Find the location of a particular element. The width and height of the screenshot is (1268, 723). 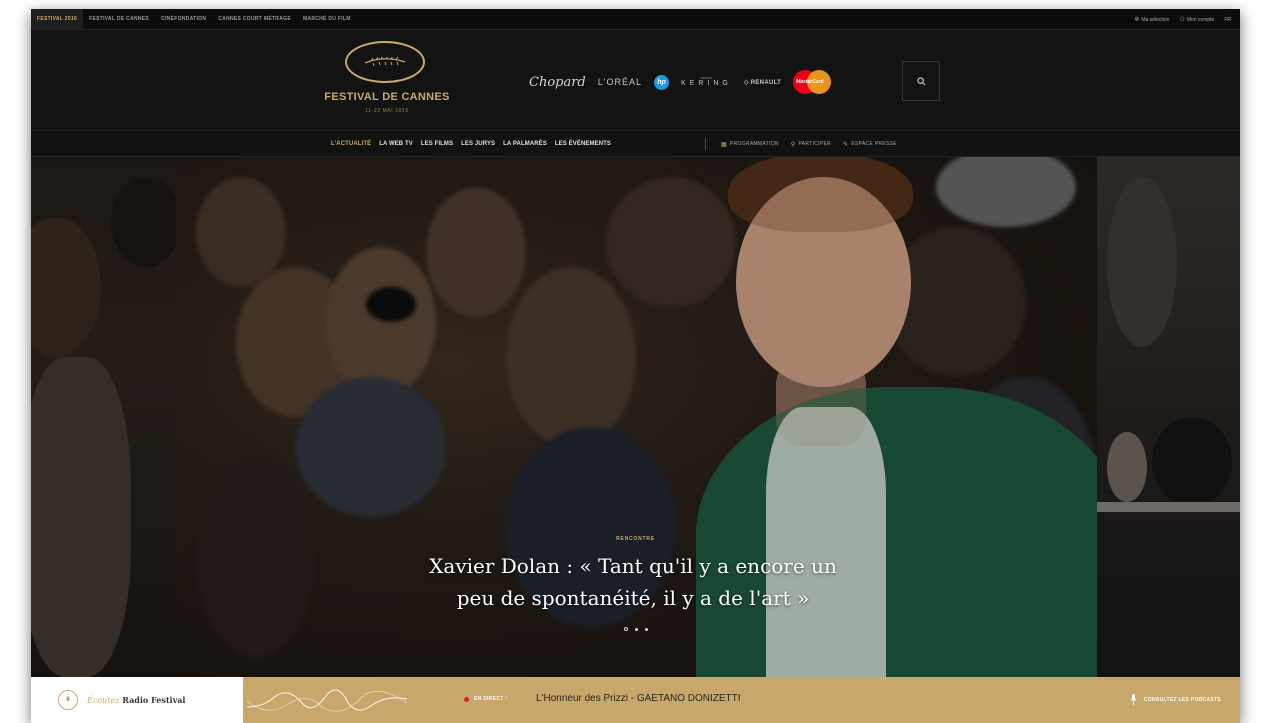

link-festival-2016: FESTIVAL 2016 is located at coordinates (57, 19).